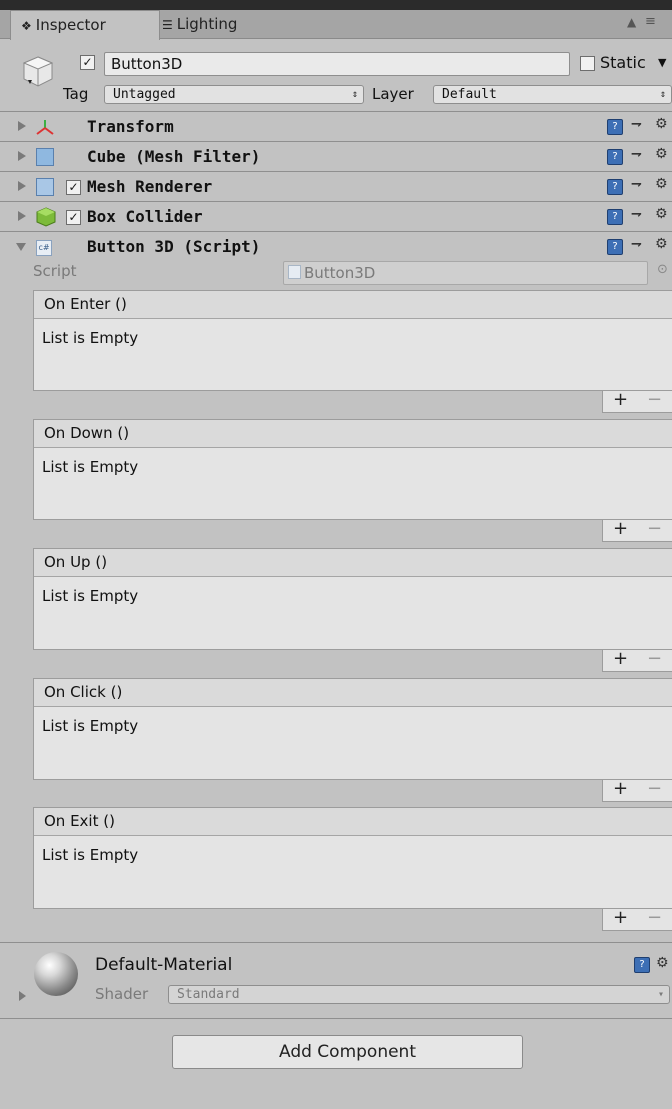 The image size is (672, 1109). What do you see at coordinates (87, 62) in the screenshot?
I see `active-toggle: ✓` at bounding box center [87, 62].